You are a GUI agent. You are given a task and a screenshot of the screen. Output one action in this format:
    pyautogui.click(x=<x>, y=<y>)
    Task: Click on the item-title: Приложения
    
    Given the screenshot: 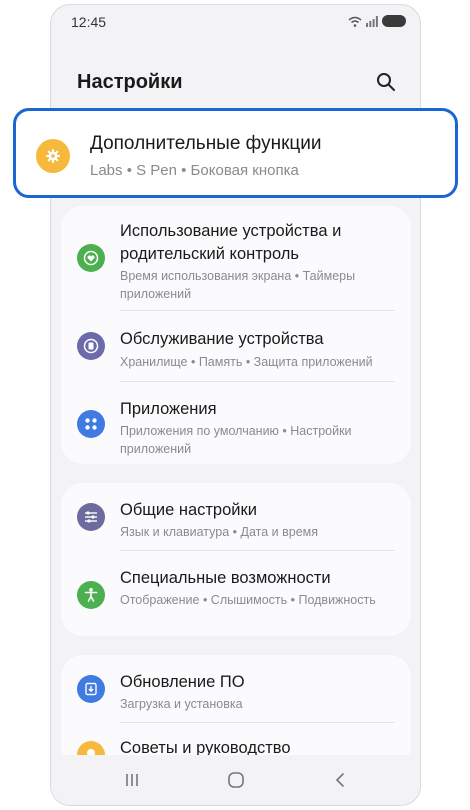 What is the action you would take?
    pyautogui.click(x=168, y=409)
    